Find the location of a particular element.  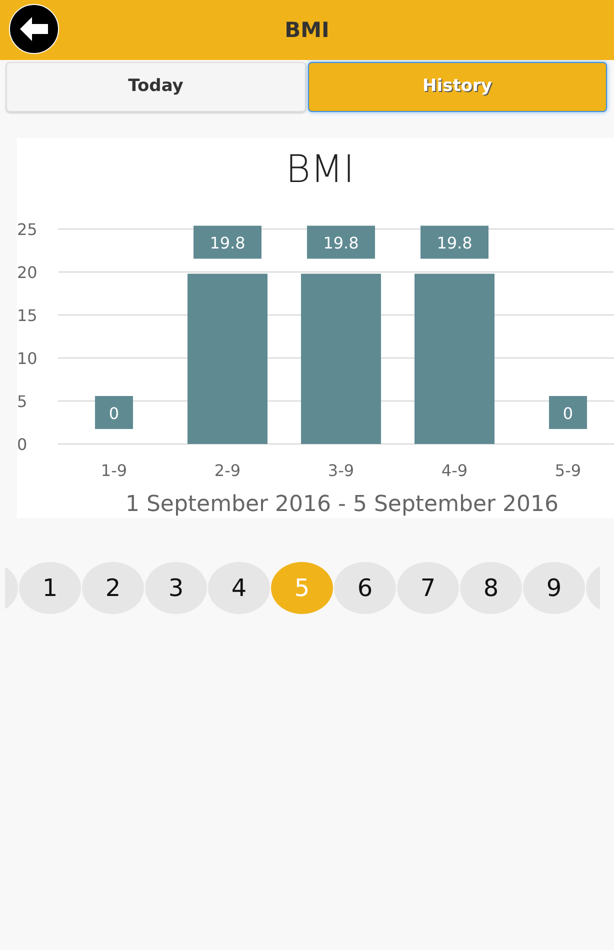

x-axis-title: 1 September 2016 - 5 September 2016 is located at coordinates (342, 504).